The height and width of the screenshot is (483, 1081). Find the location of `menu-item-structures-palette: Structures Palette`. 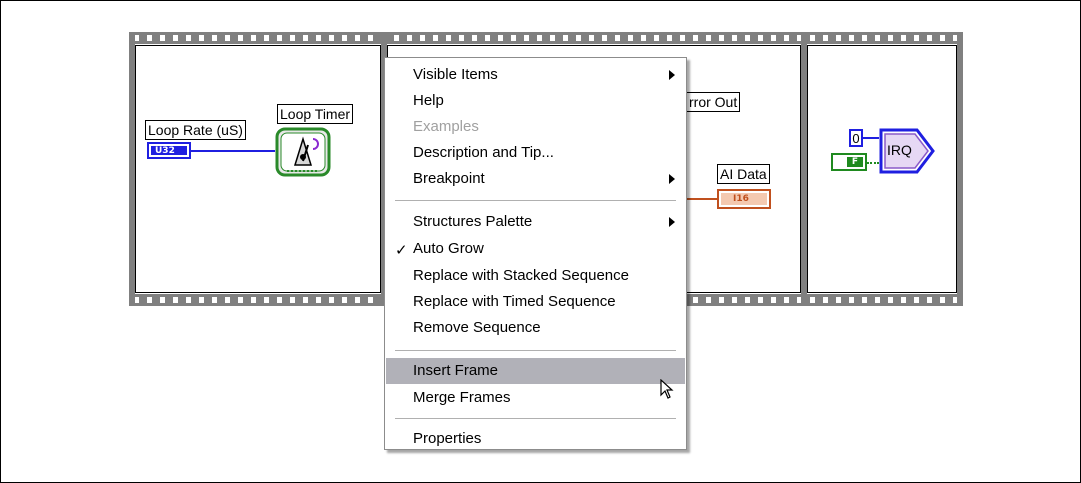

menu-item-structures-palette: Structures Palette is located at coordinates (535, 222).